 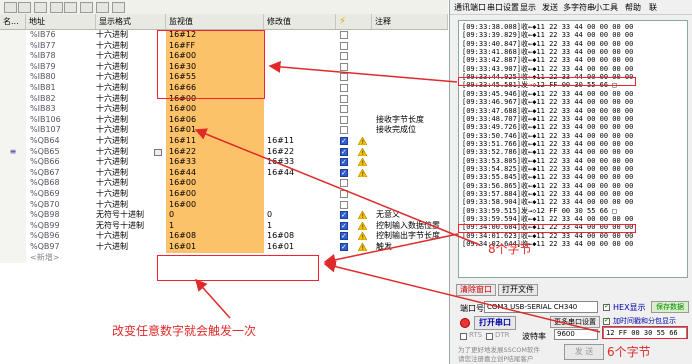 I want to click on header-note: 注释, so click(x=410, y=21).